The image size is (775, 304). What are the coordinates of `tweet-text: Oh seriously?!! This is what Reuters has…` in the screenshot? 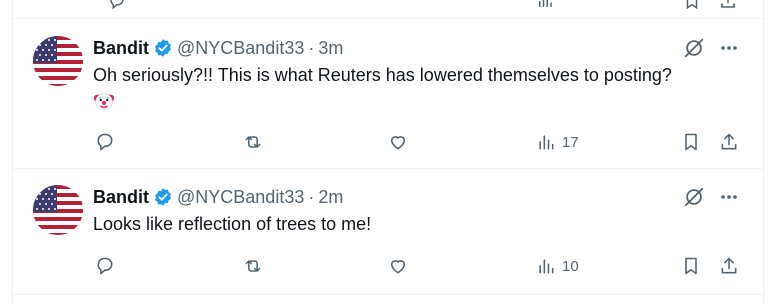 It's located at (413, 87).